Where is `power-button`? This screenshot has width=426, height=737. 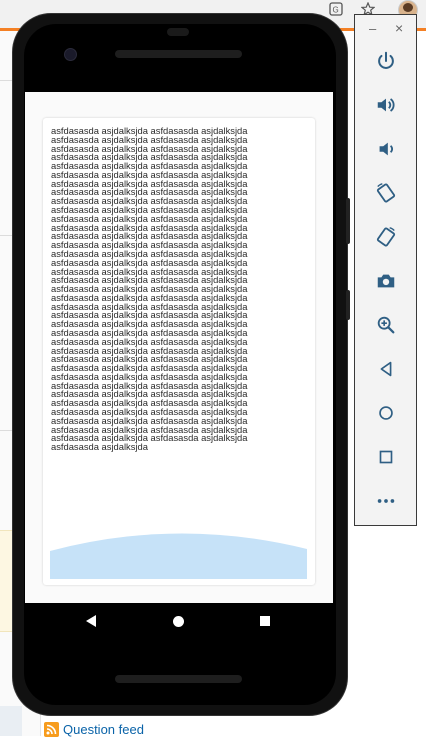
power-button is located at coordinates (386, 61).